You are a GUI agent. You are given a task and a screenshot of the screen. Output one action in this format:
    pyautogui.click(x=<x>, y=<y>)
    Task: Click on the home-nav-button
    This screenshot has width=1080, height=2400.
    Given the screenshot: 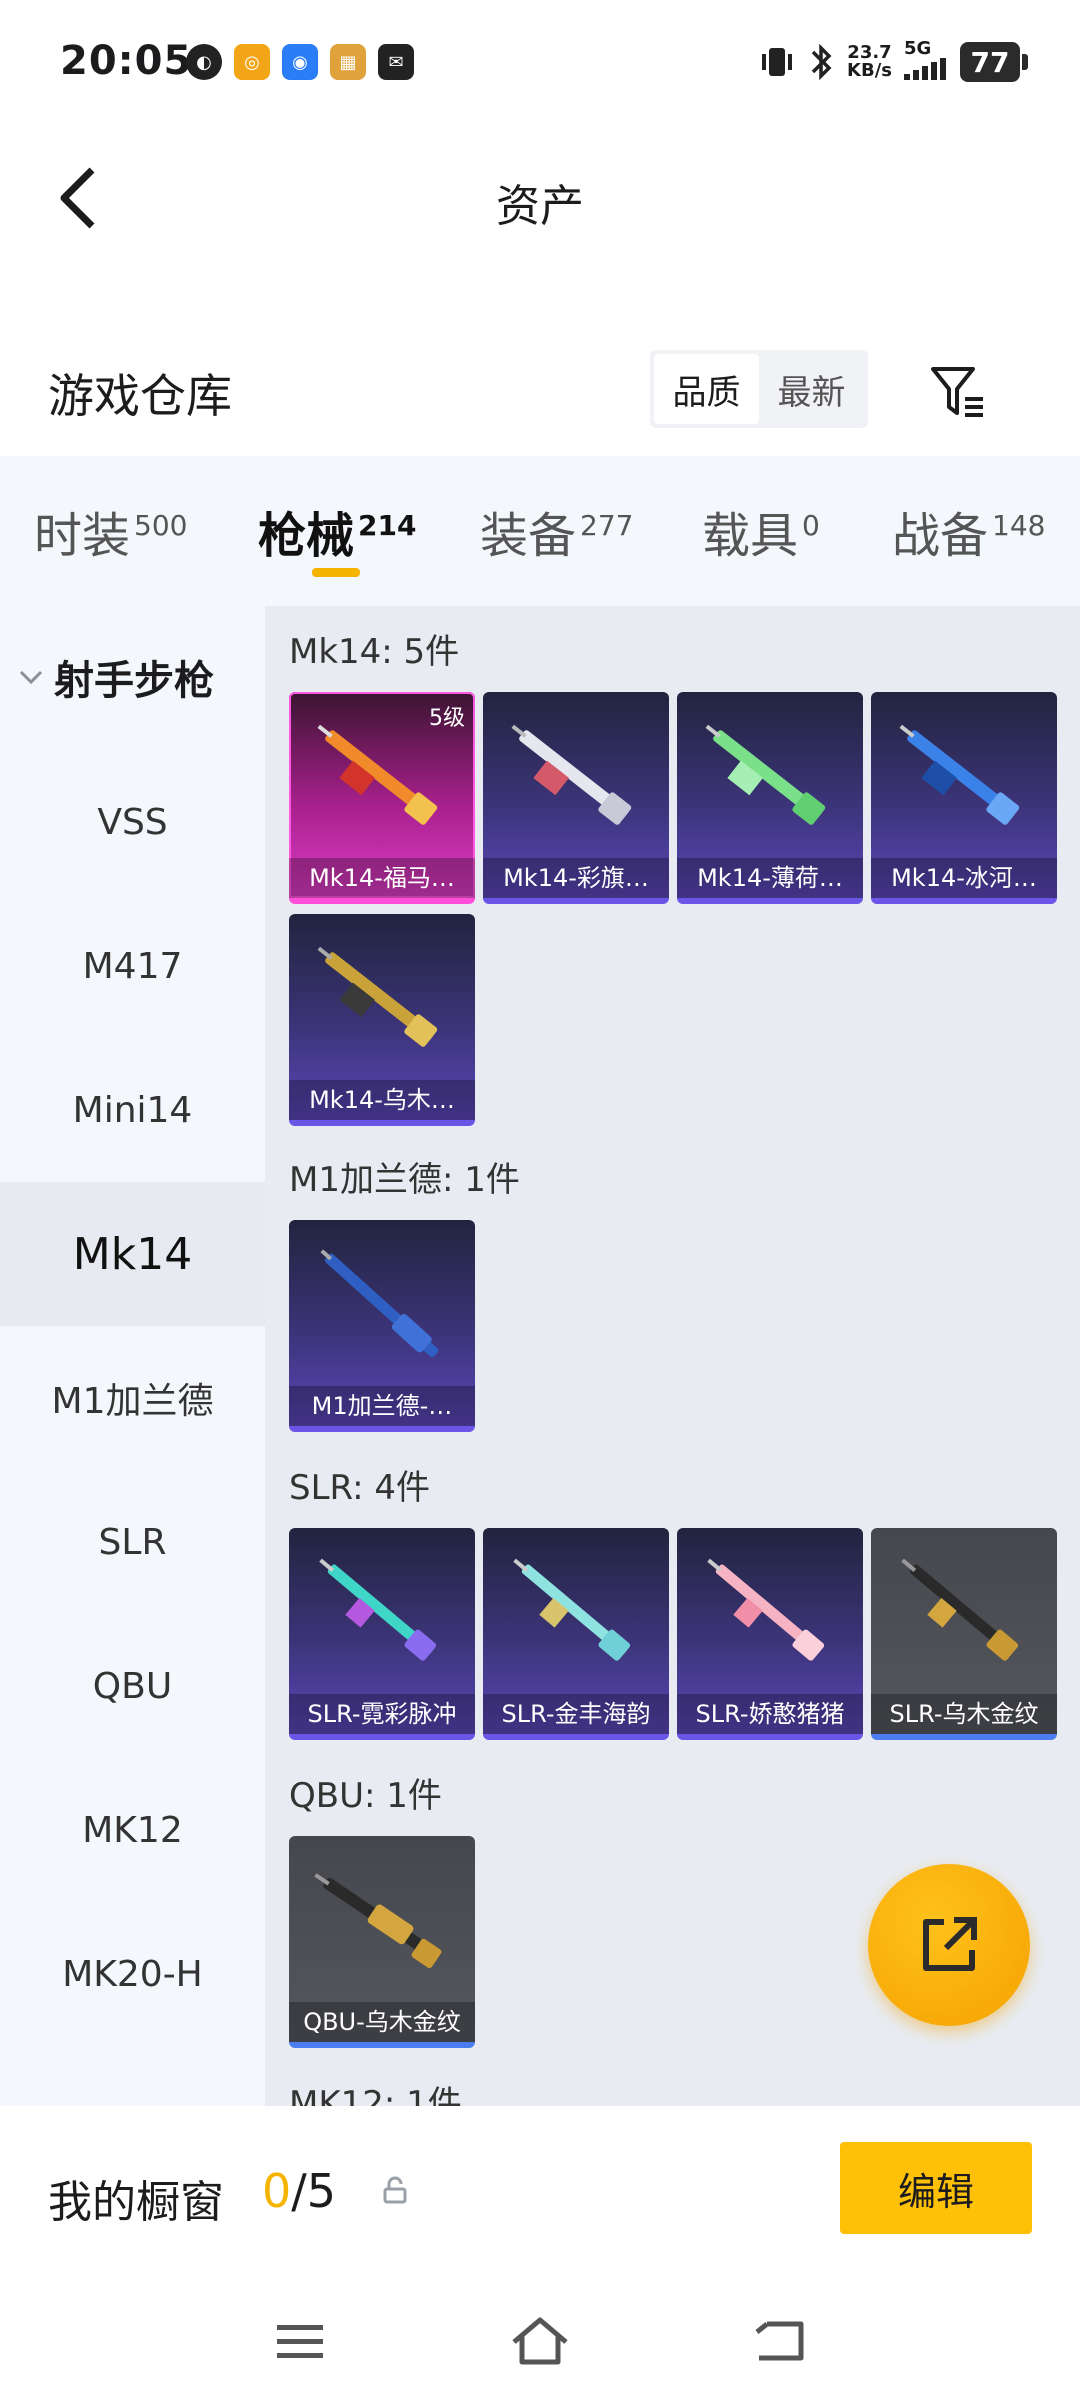 What is the action you would take?
    pyautogui.click(x=540, y=2341)
    